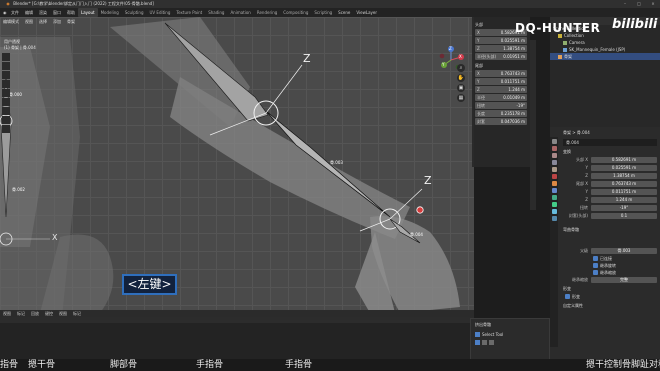  Describe the element at coordinates (501, 40) in the screenshot. I see `head-y-field: Y 0.025591 m` at that location.